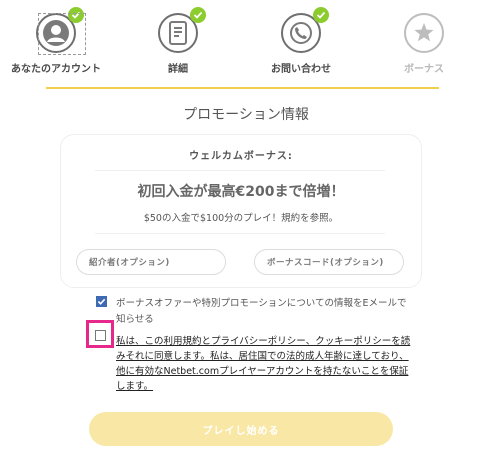 The image size is (492, 475). I want to click on step-label: ボーナス, so click(424, 69).